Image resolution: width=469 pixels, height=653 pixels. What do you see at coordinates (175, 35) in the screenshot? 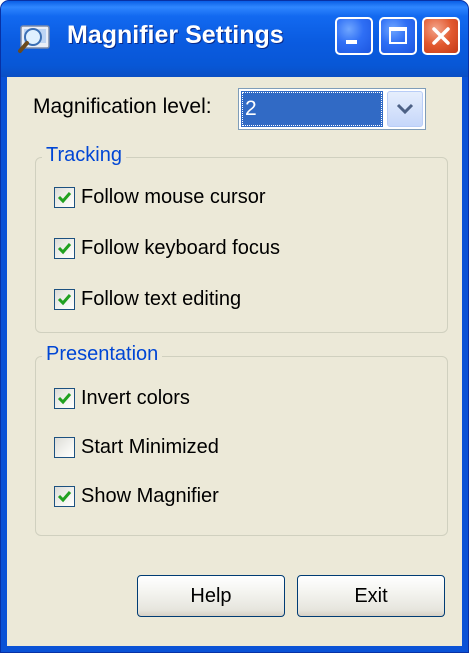
I see `window-title: Magnifier Settings` at bounding box center [175, 35].